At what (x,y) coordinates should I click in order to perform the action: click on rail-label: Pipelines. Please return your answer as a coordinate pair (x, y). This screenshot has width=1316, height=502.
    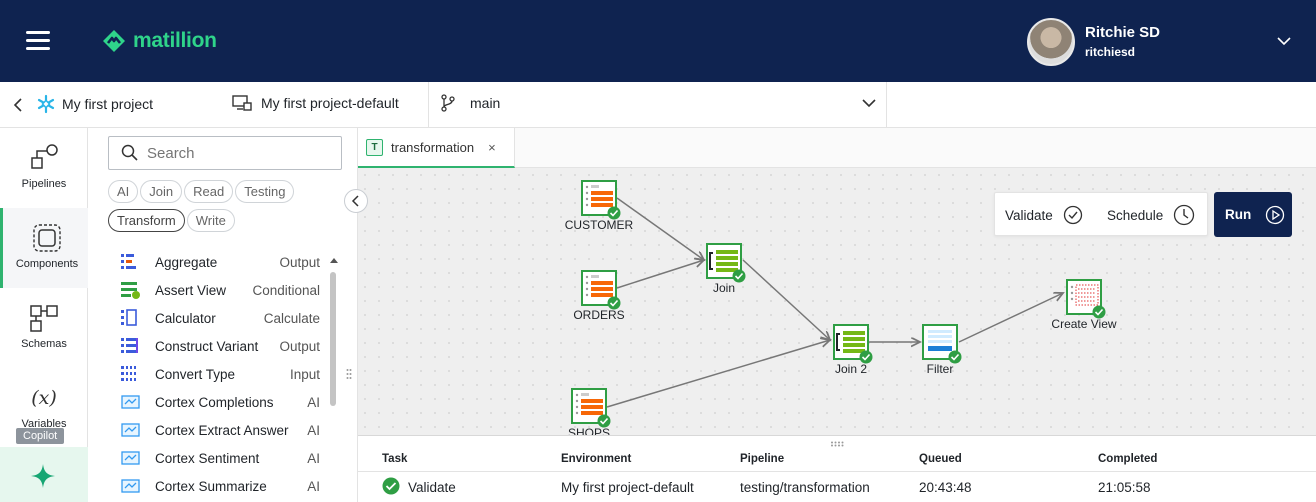
    Looking at the image, I should click on (44, 184).